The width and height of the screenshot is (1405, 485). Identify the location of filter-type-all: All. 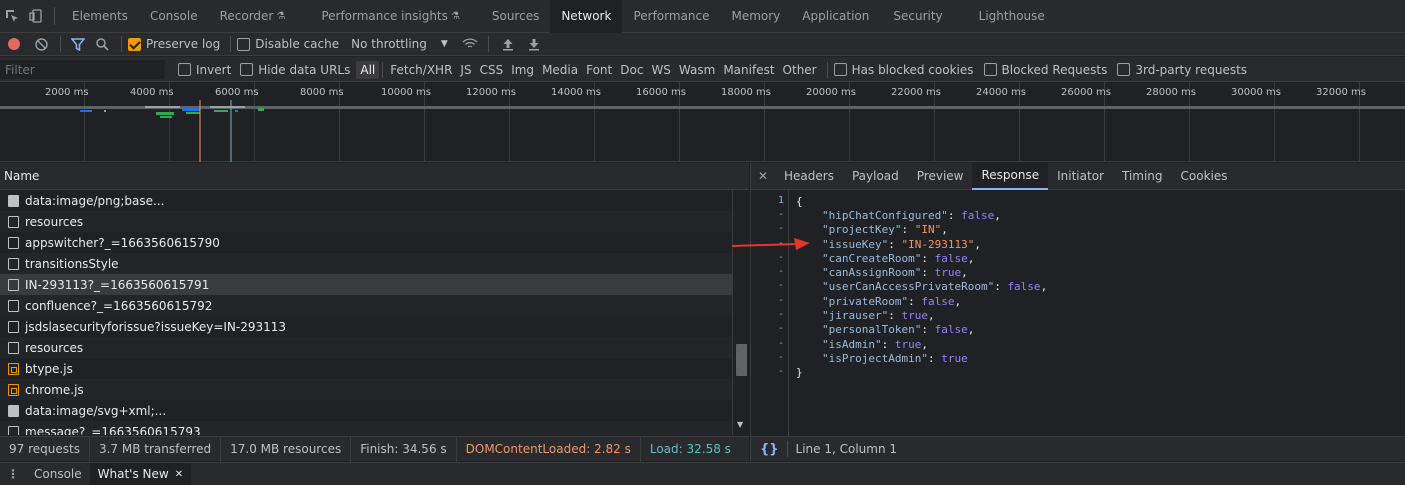
(368, 69).